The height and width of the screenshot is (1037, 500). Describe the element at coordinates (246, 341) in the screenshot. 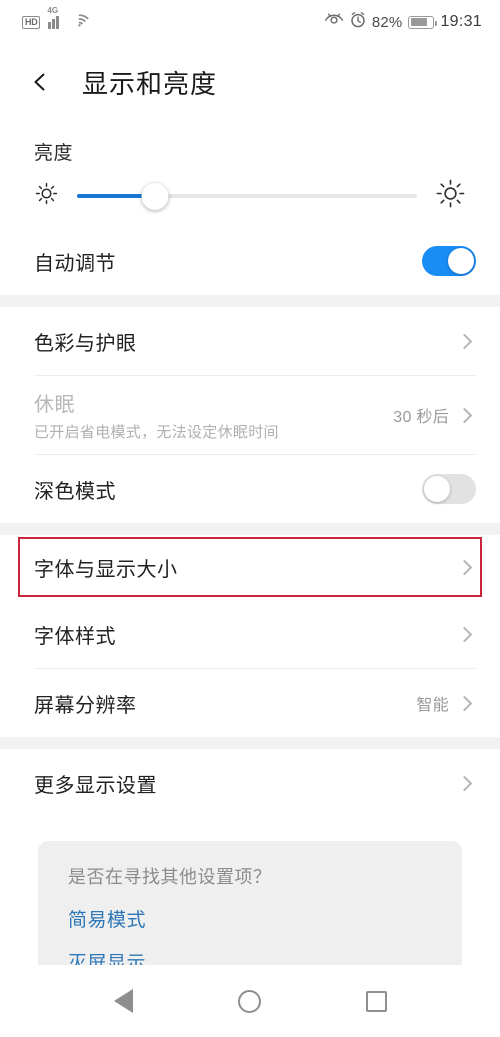

I see `row-main: 色彩与护眼` at that location.